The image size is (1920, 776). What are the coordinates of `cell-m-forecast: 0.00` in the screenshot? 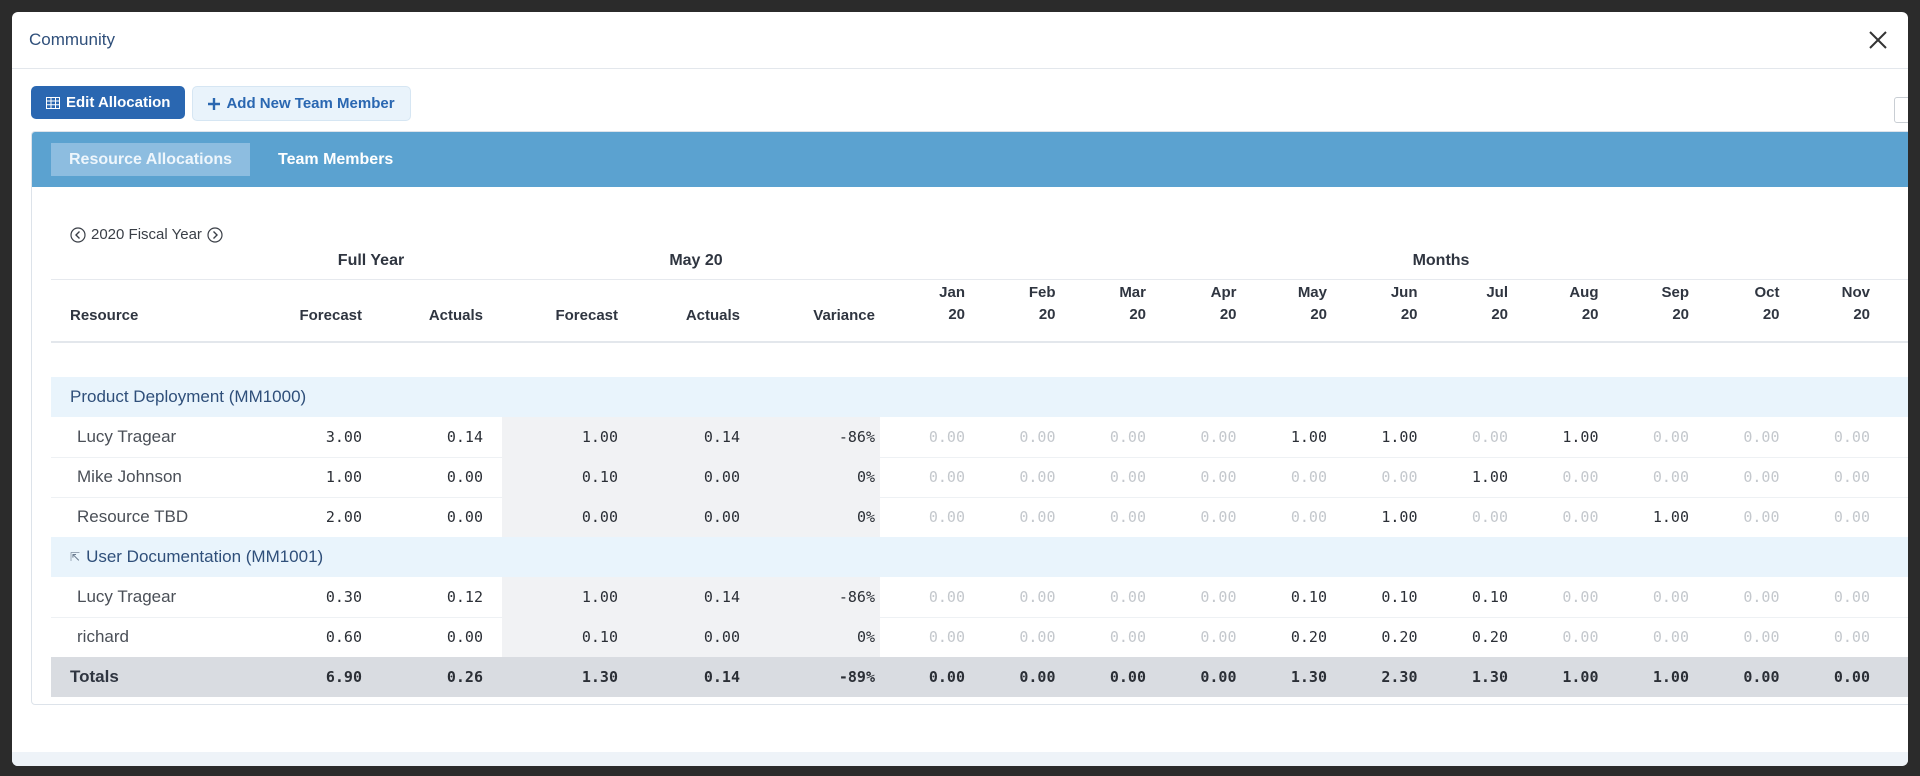 It's located at (599, 517).